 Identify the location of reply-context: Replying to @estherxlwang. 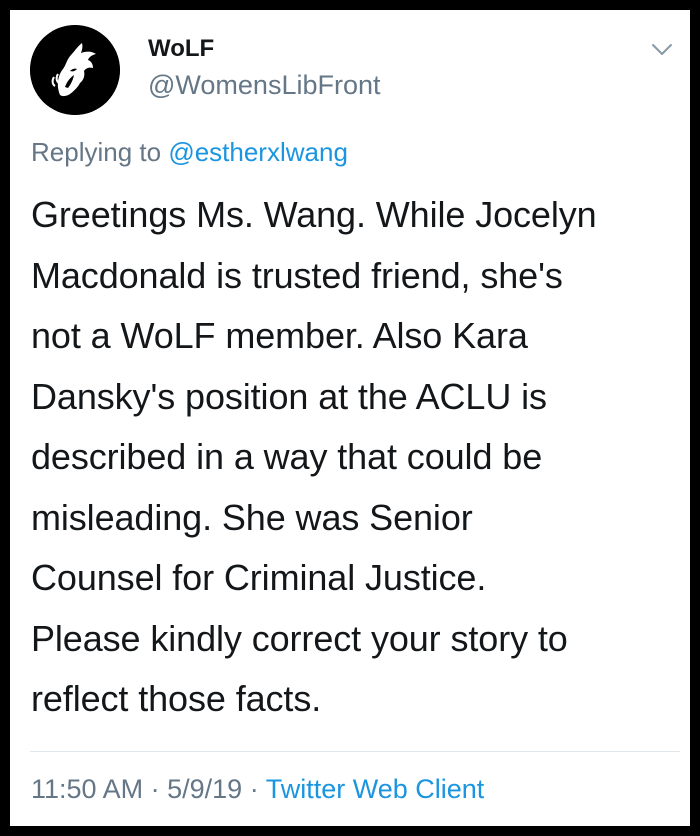
(189, 152).